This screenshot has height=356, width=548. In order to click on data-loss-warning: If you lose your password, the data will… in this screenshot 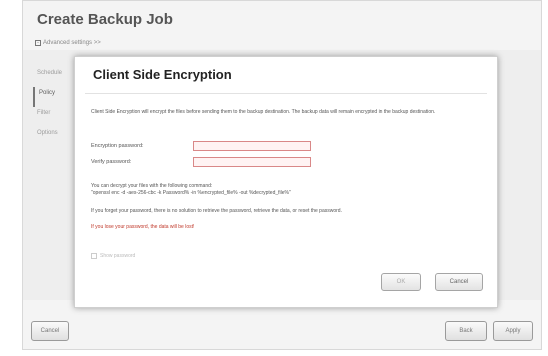, I will do `click(143, 227)`.